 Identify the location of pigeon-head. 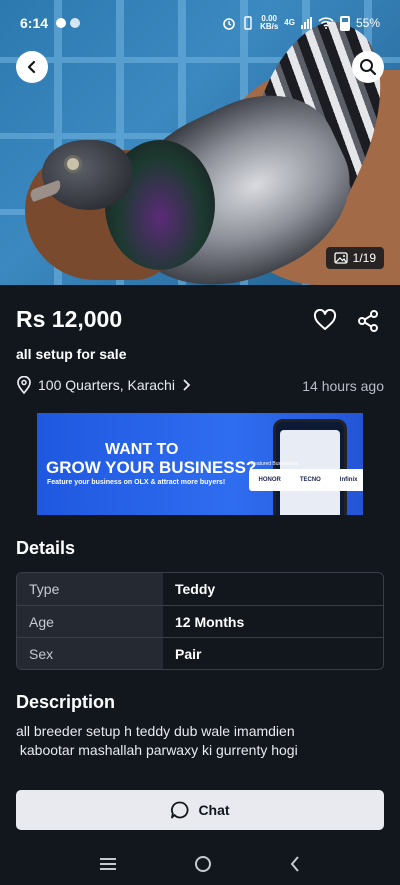
(87, 175).